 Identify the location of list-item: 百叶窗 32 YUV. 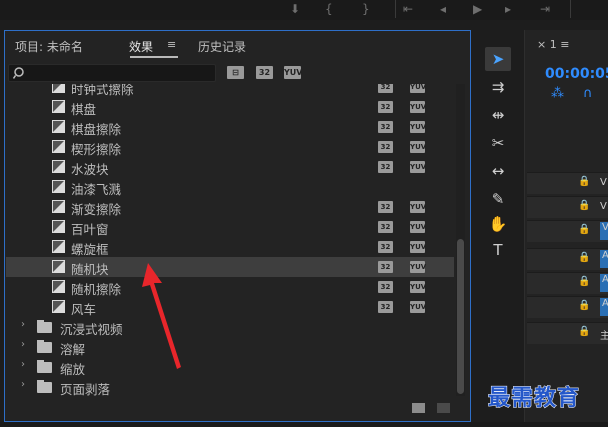
(230, 227).